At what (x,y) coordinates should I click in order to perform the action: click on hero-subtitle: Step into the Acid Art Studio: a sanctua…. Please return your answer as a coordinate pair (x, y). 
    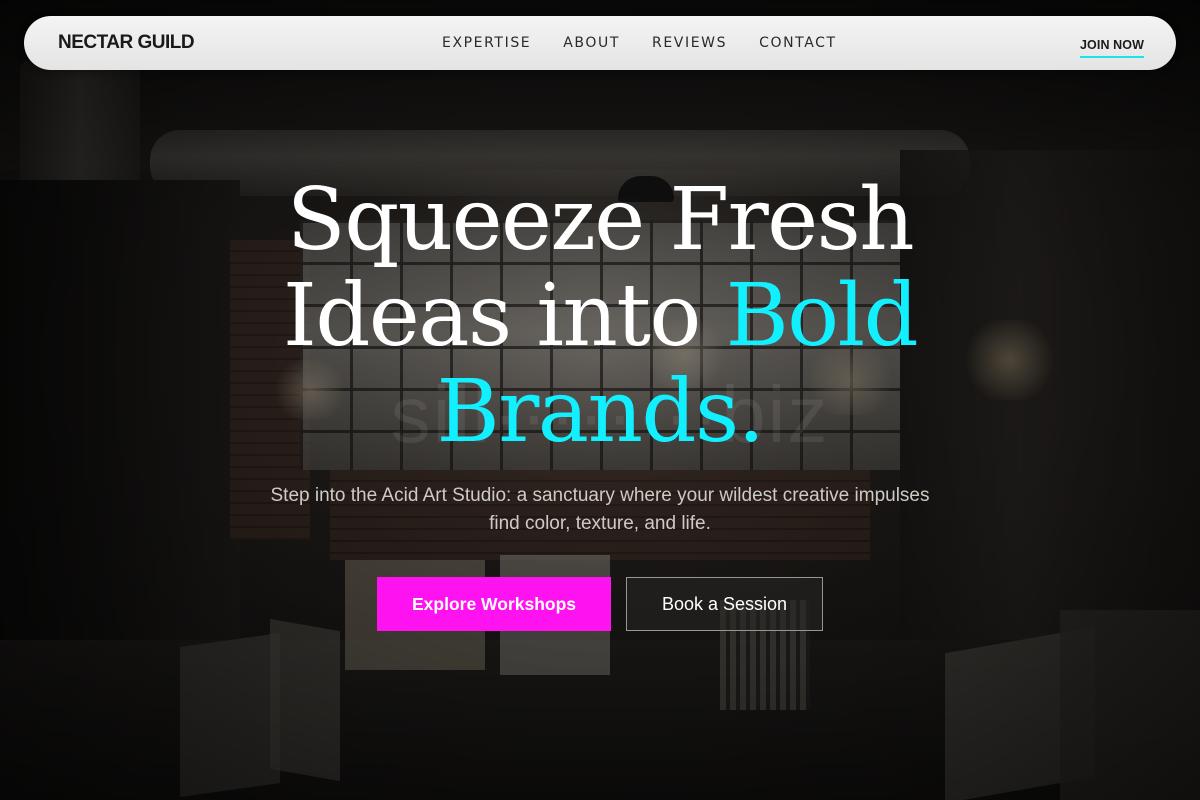
    Looking at the image, I should click on (600, 509).